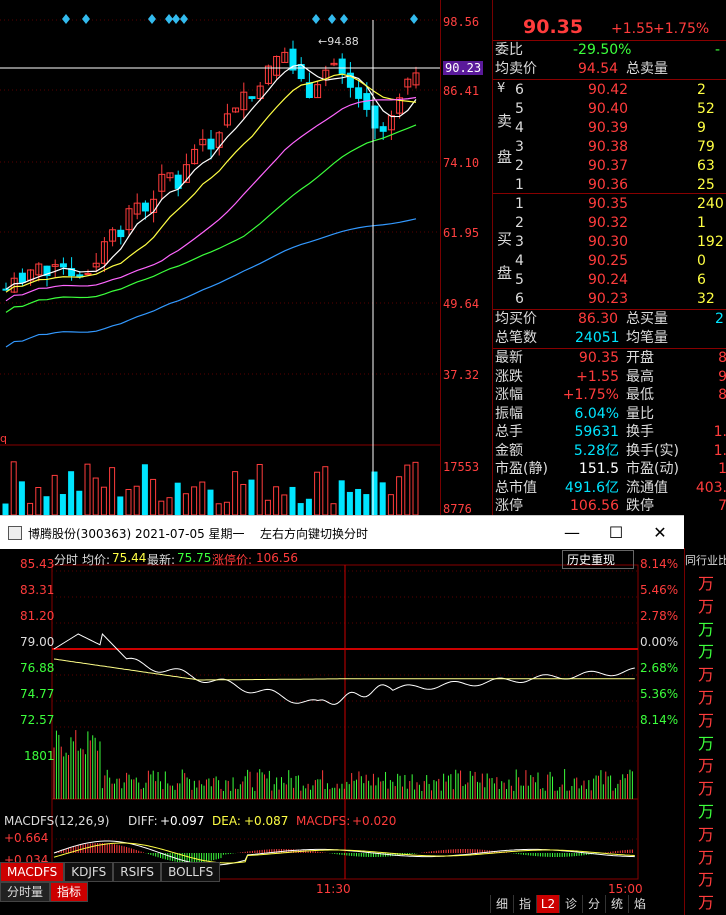  I want to click on stat-label: 涨幅, so click(509, 395).